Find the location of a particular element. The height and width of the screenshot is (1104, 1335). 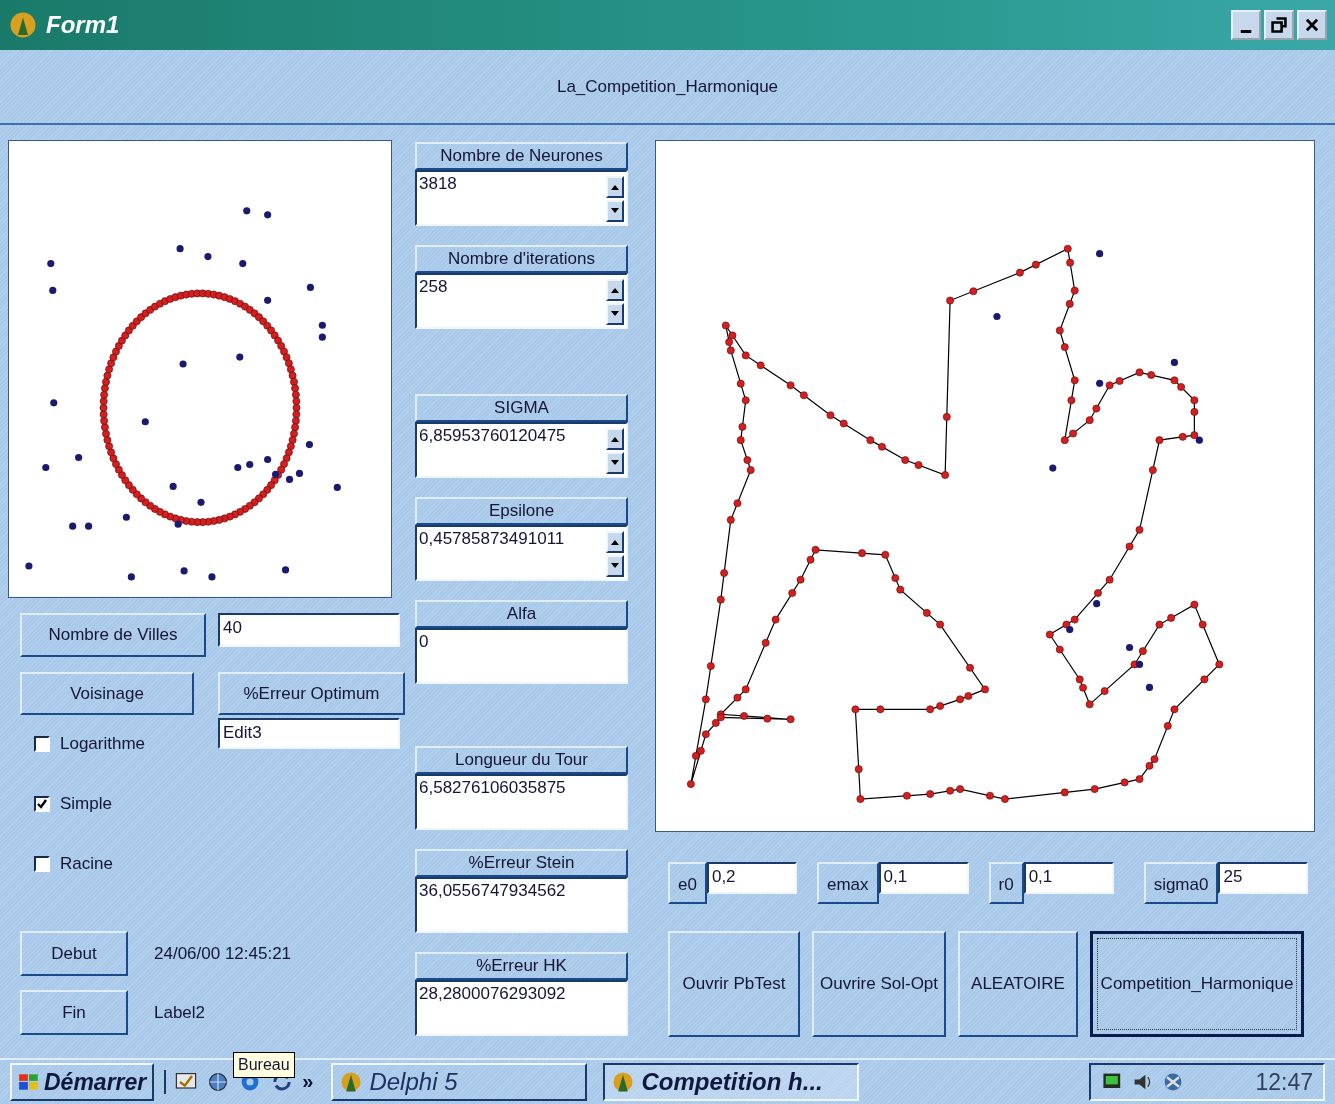

field-header: Epsilone is located at coordinates (521, 511).